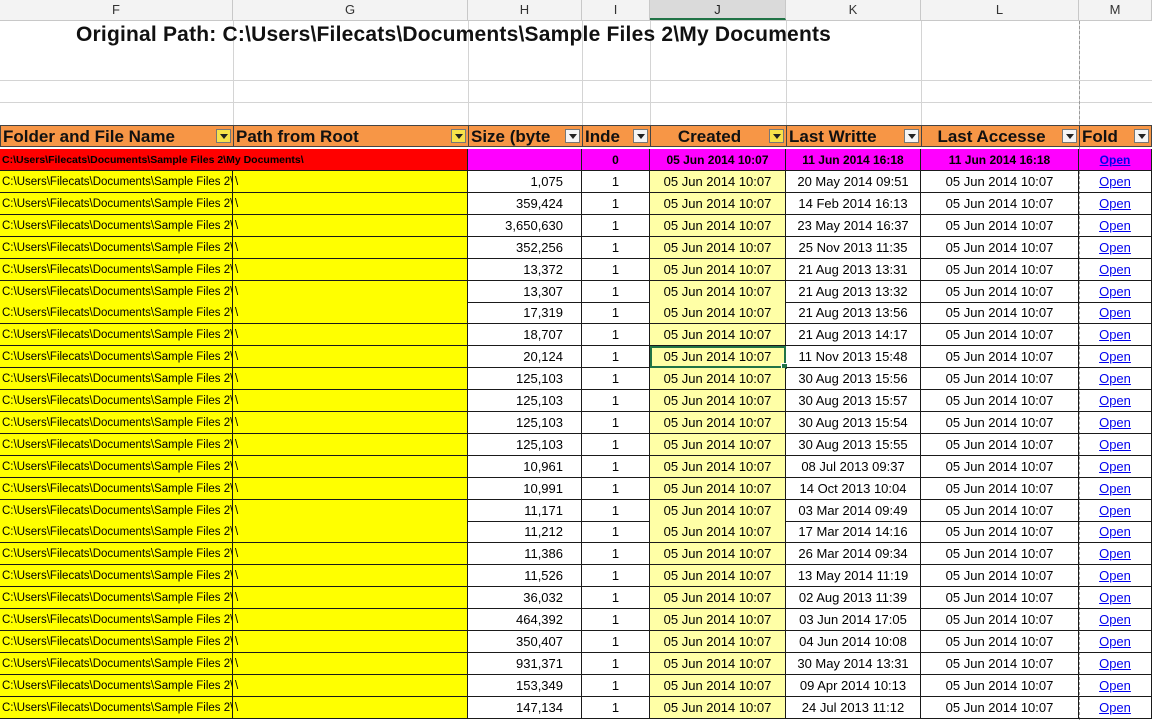  Describe the element at coordinates (853, 422) in the screenshot. I see `written-cell: 30 Aug 2013 15:54` at that location.